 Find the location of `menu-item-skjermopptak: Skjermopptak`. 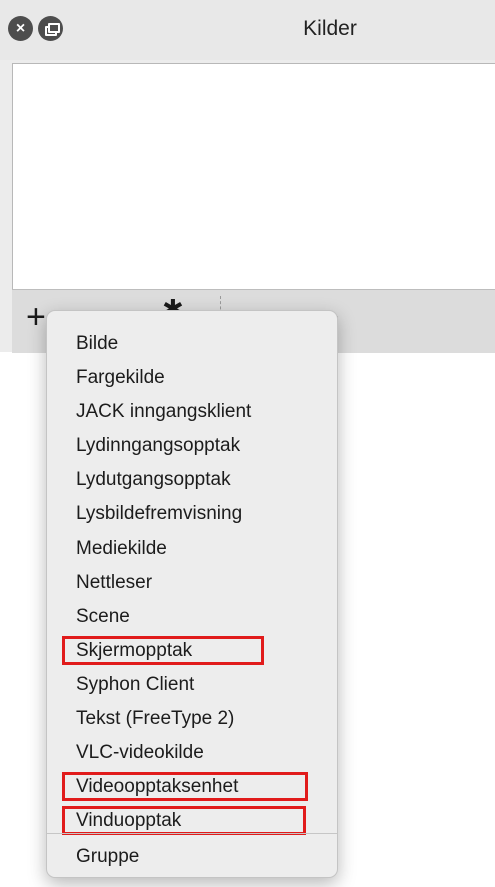

menu-item-skjermopptak: Skjermopptak is located at coordinates (192, 651).